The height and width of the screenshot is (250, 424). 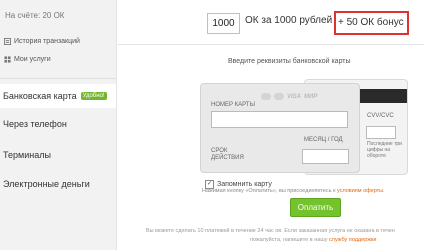 What do you see at coordinates (315, 207) in the screenshot?
I see `pay-button: Оплатить` at bounding box center [315, 207].